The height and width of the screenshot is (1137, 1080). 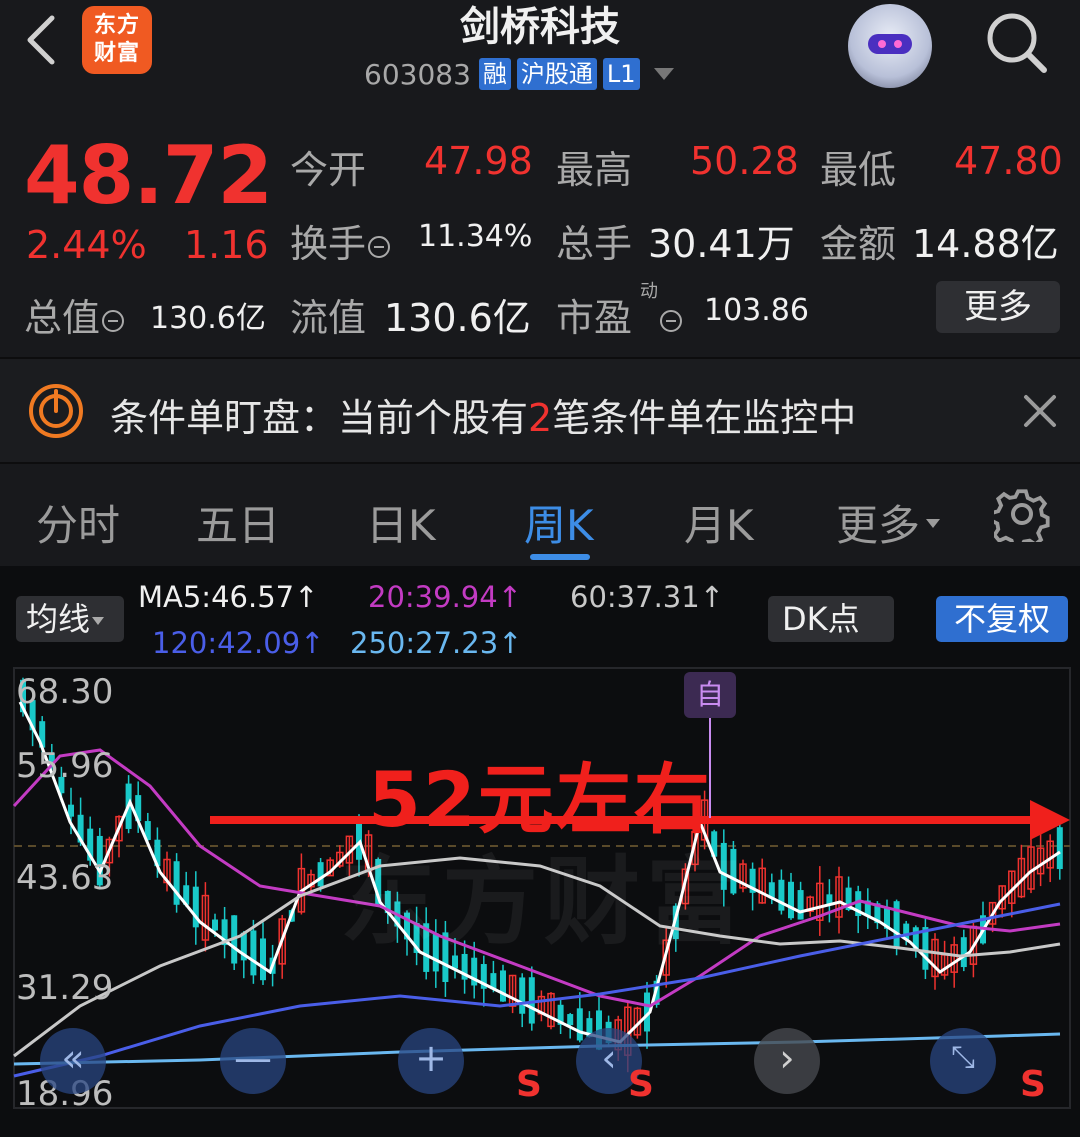 I want to click on market-cap-value: 130.6亿, so click(x=208, y=318).